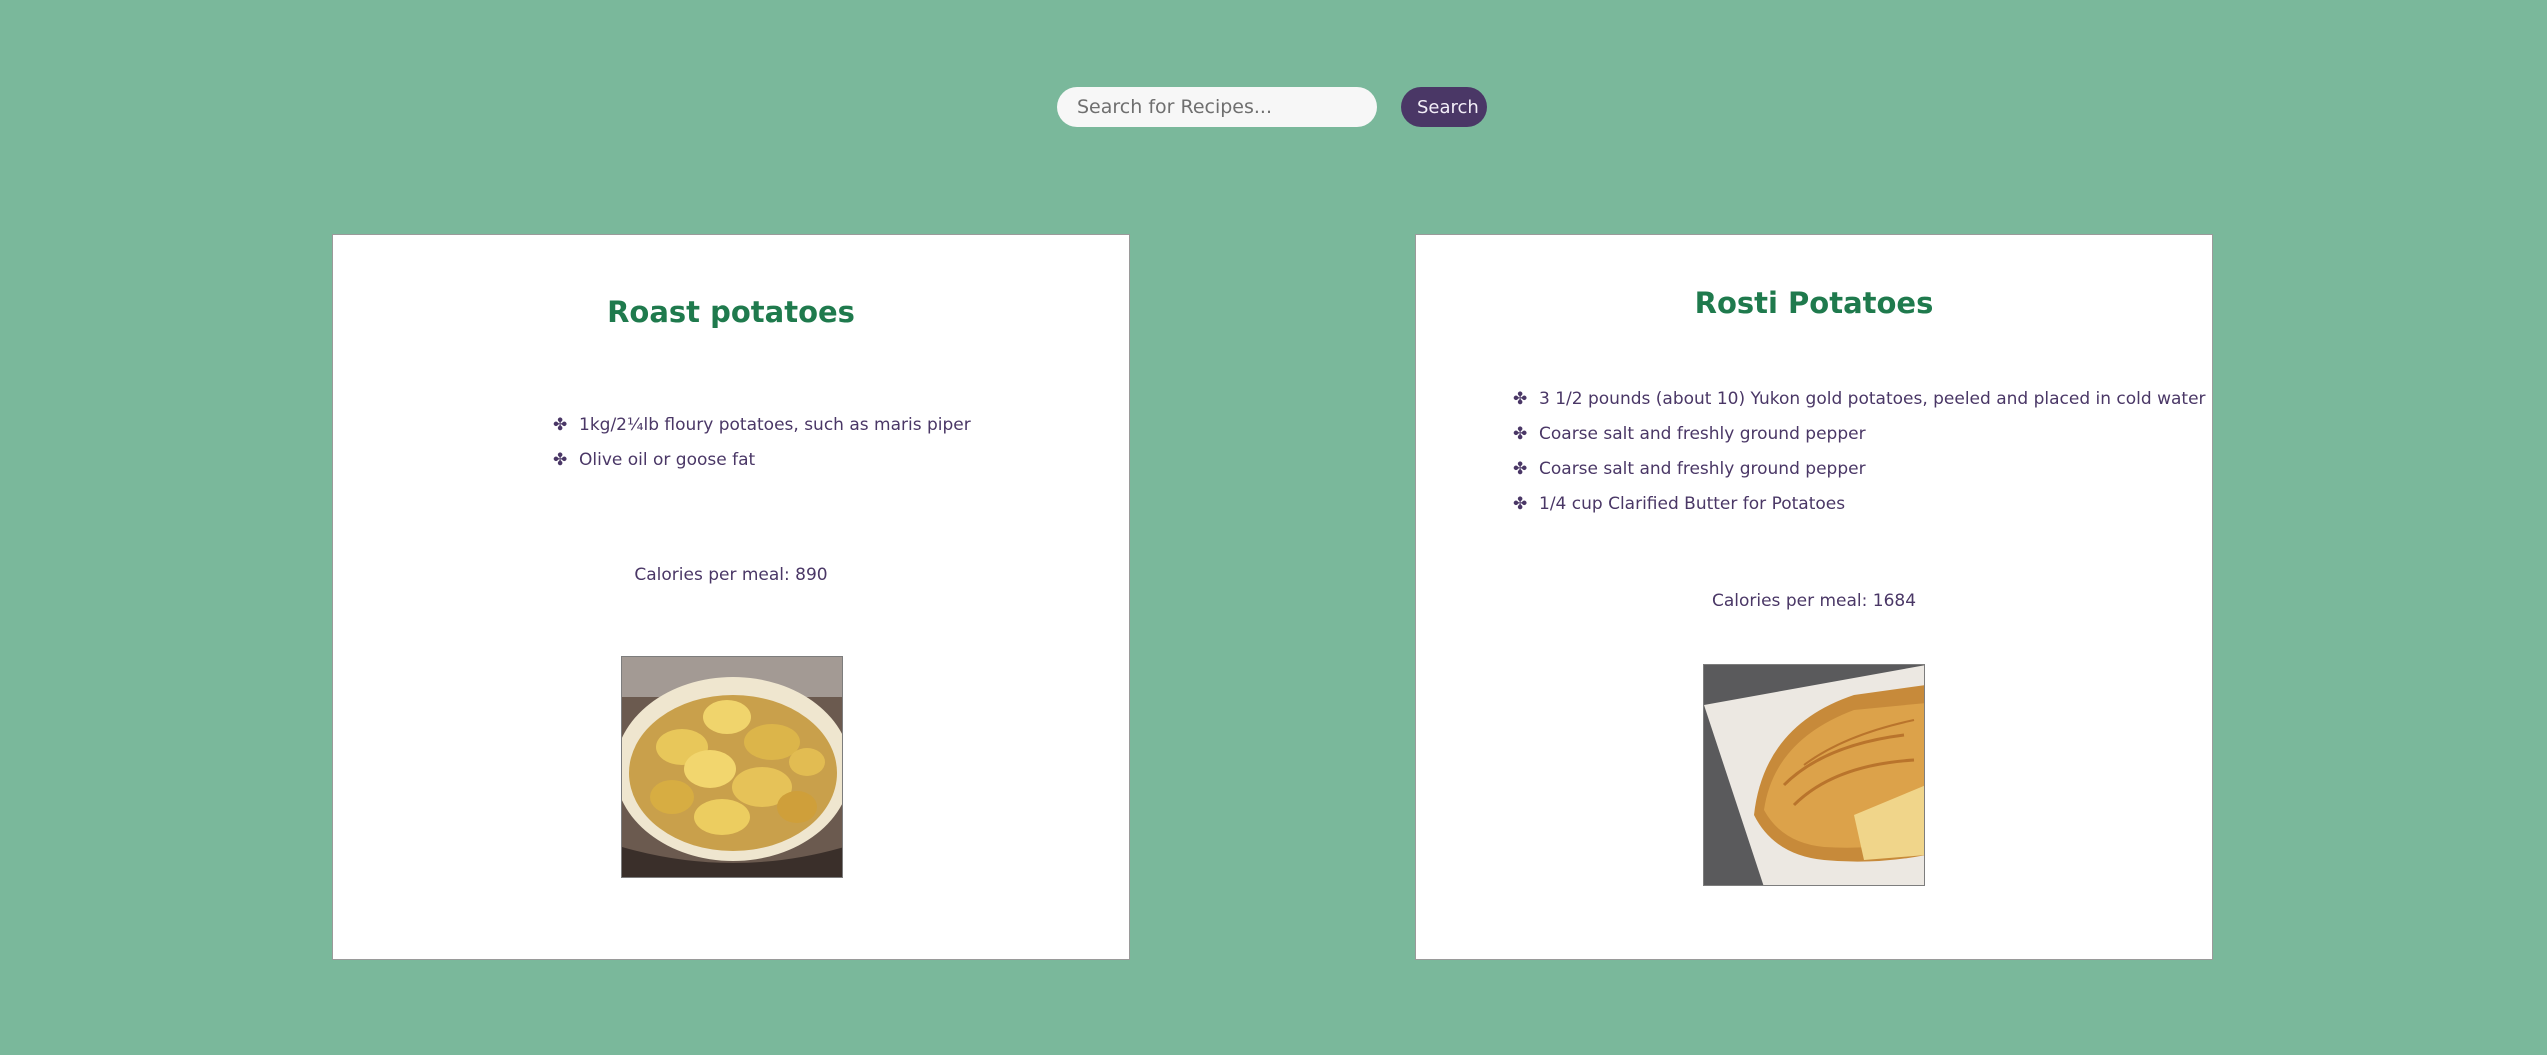  I want to click on calories-text: Calories per meal: 890, so click(731, 575).